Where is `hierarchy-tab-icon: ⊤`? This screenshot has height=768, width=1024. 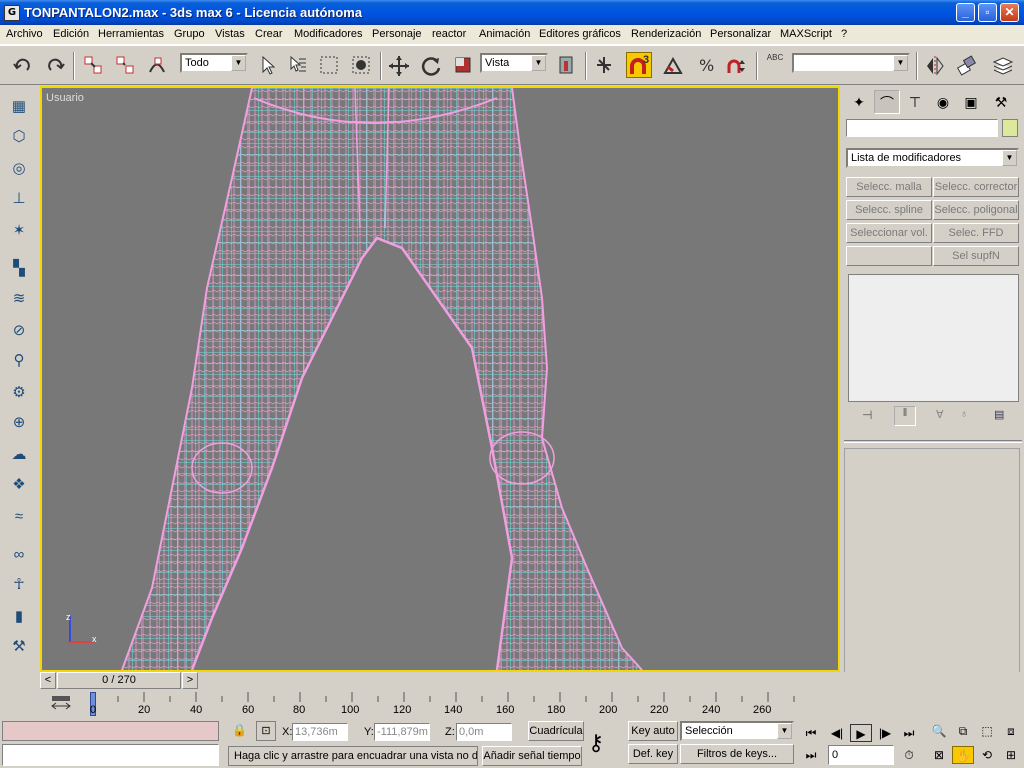 hierarchy-tab-icon: ⊤ is located at coordinates (915, 102).